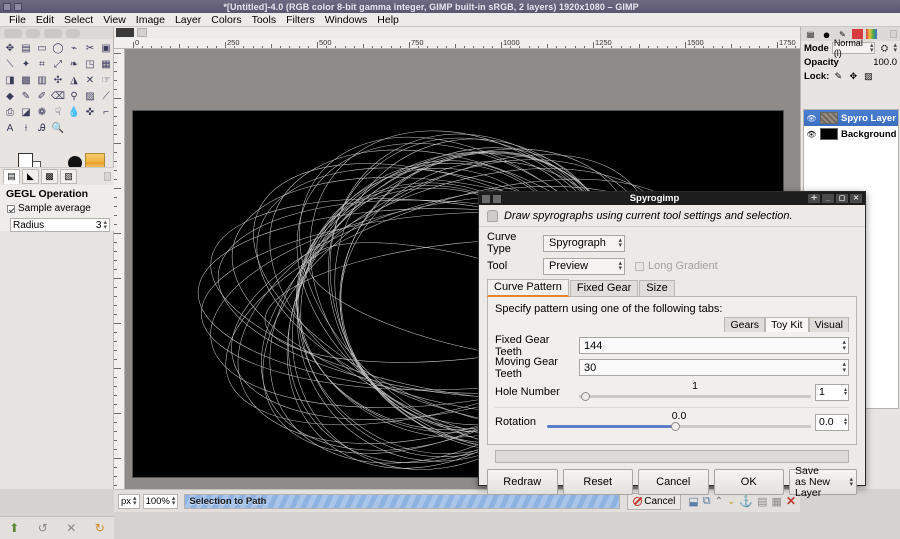 The height and width of the screenshot is (539, 900). I want to click on reset-button: Reset, so click(597, 482).